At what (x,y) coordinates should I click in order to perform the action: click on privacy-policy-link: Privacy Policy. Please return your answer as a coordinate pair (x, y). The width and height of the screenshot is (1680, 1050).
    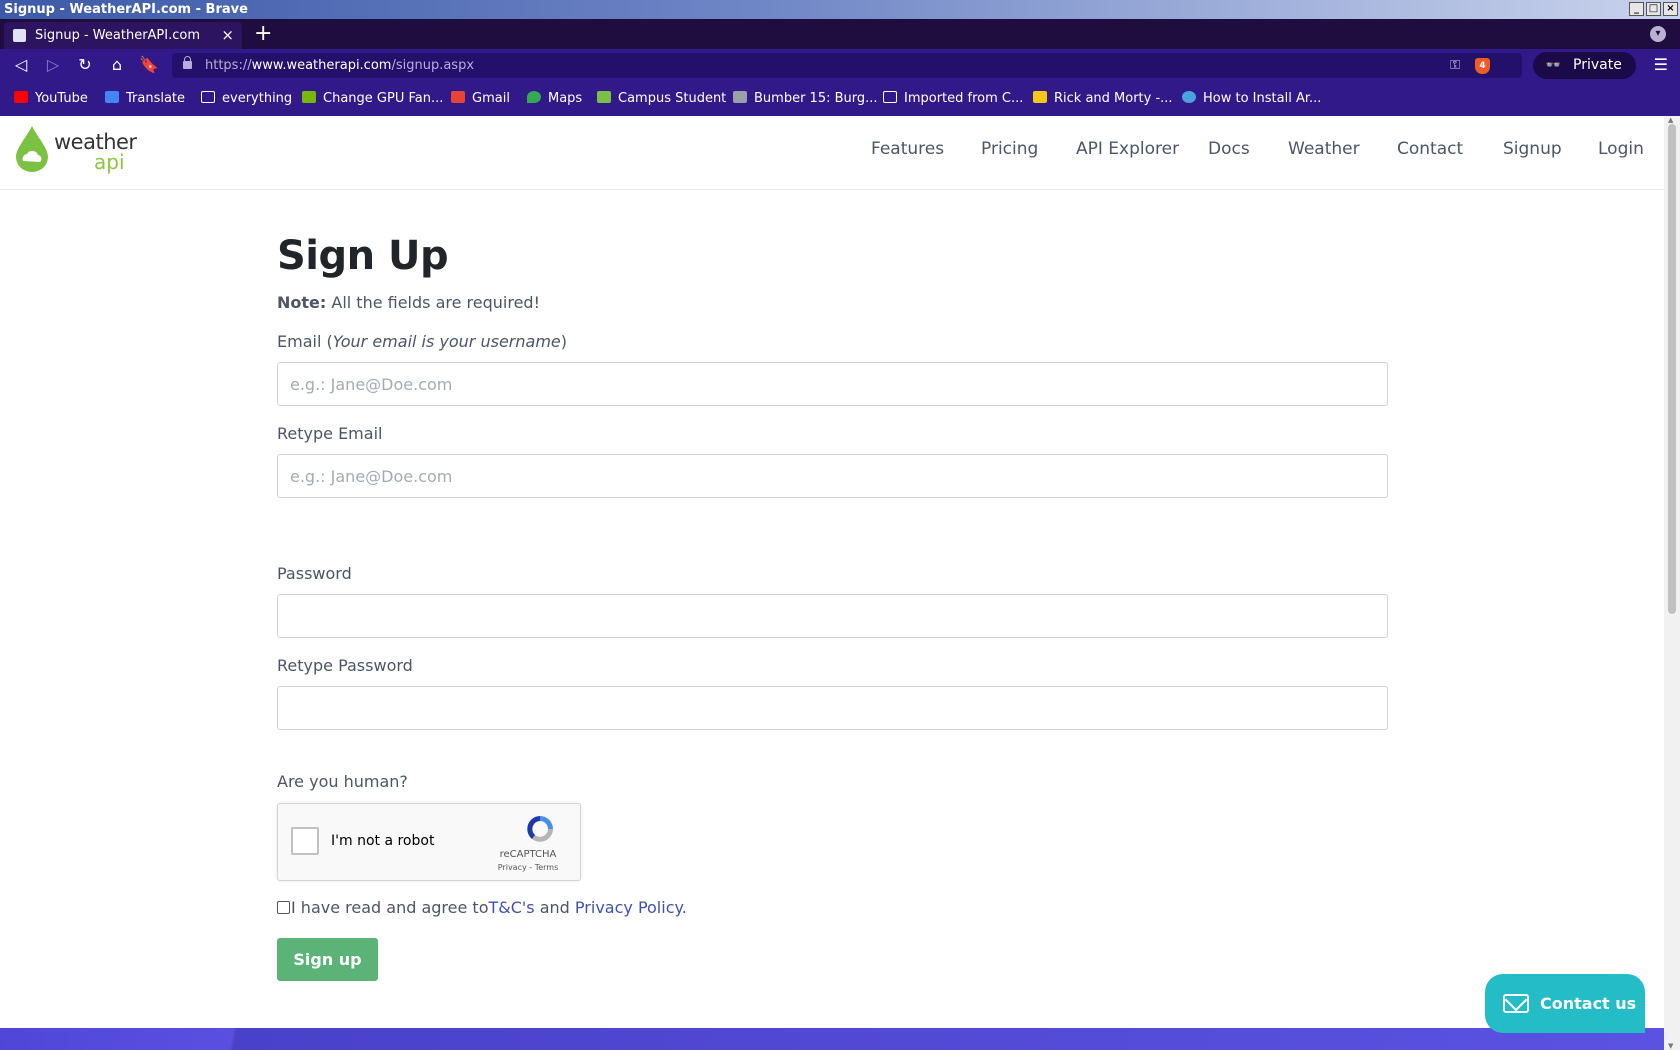
    Looking at the image, I should click on (628, 907).